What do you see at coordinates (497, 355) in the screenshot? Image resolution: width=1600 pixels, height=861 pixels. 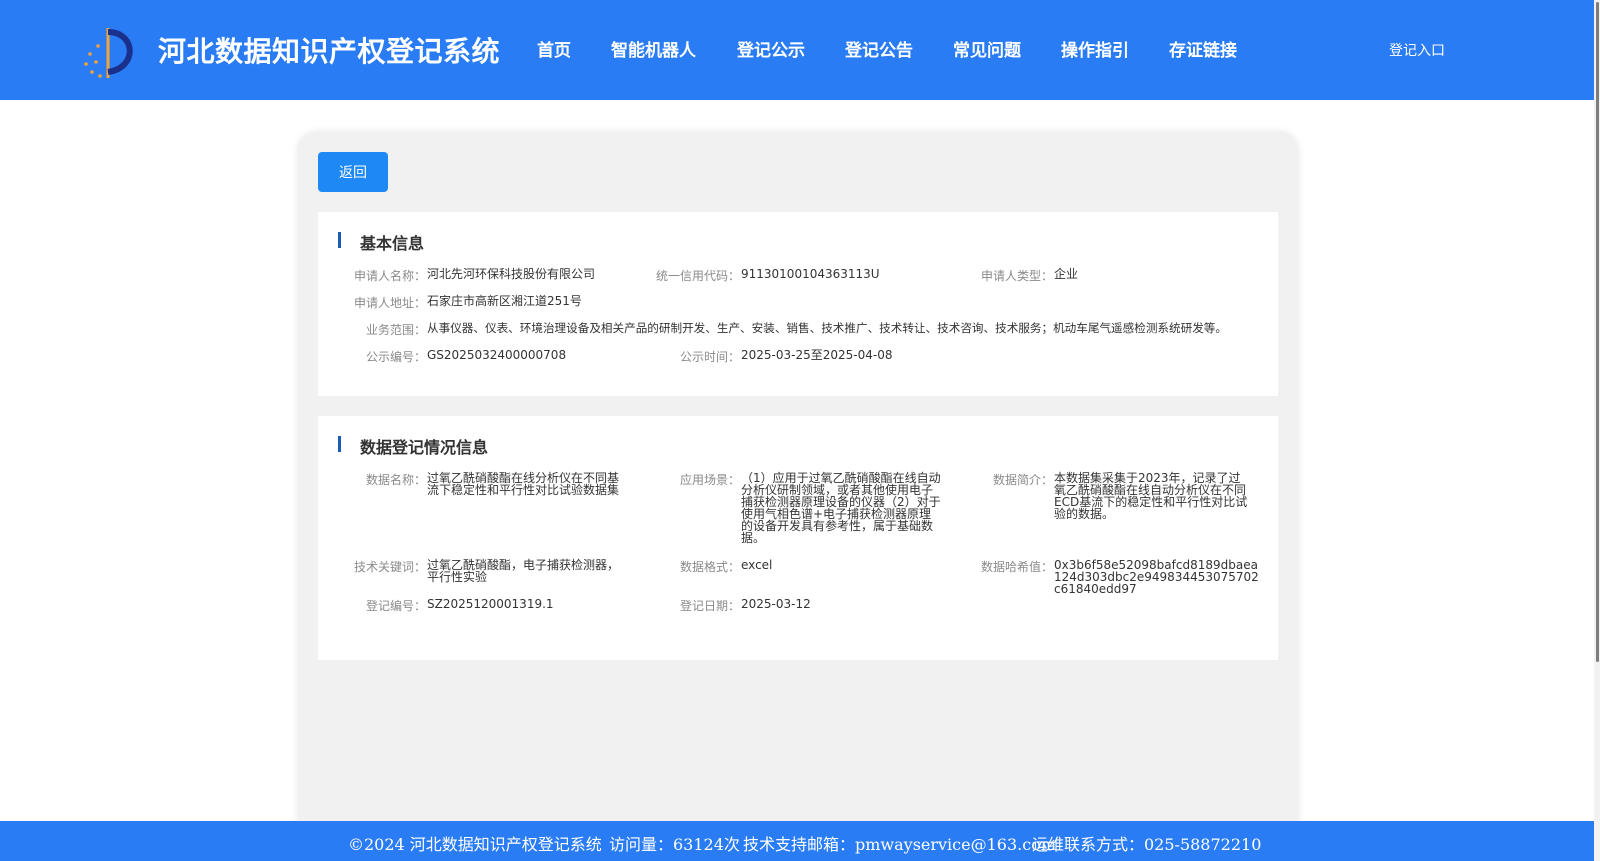 I see `notice-no-value: GS2025032400000708` at bounding box center [497, 355].